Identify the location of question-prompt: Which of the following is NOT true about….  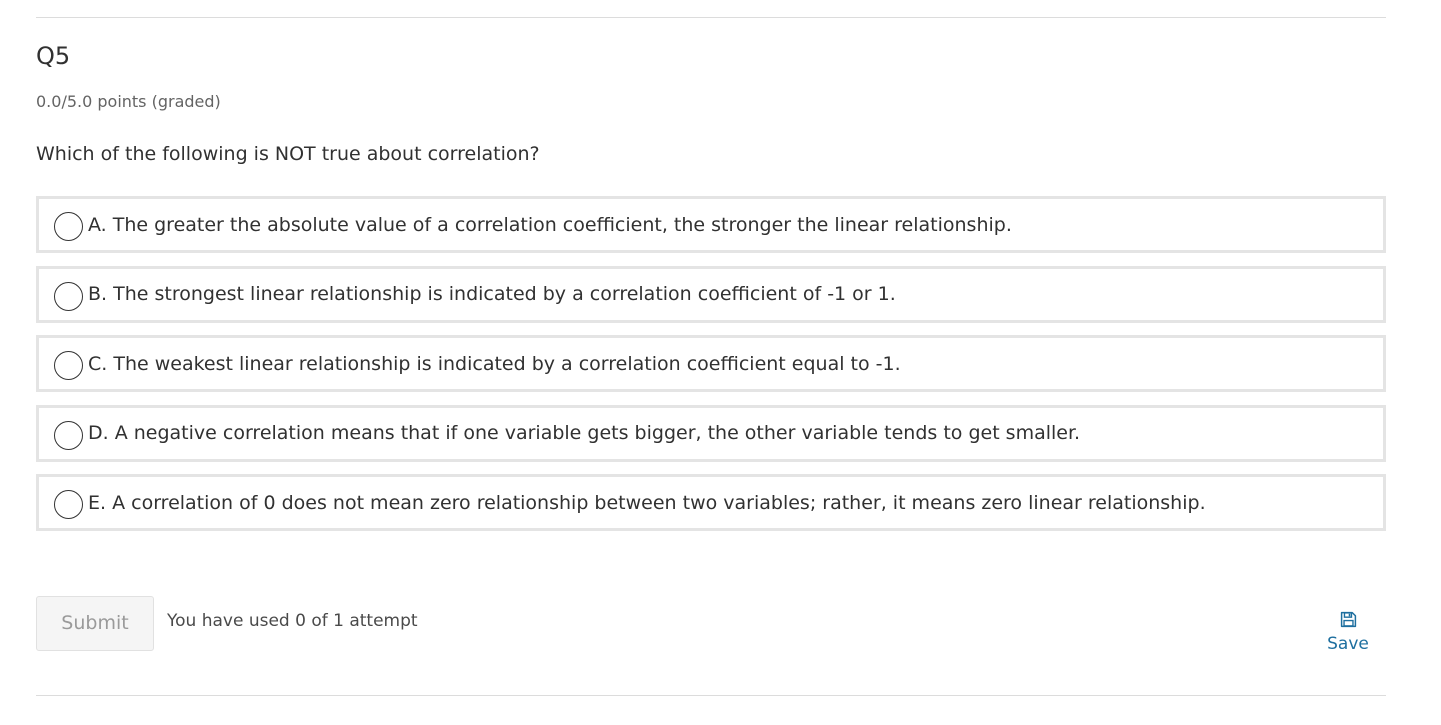
(288, 154).